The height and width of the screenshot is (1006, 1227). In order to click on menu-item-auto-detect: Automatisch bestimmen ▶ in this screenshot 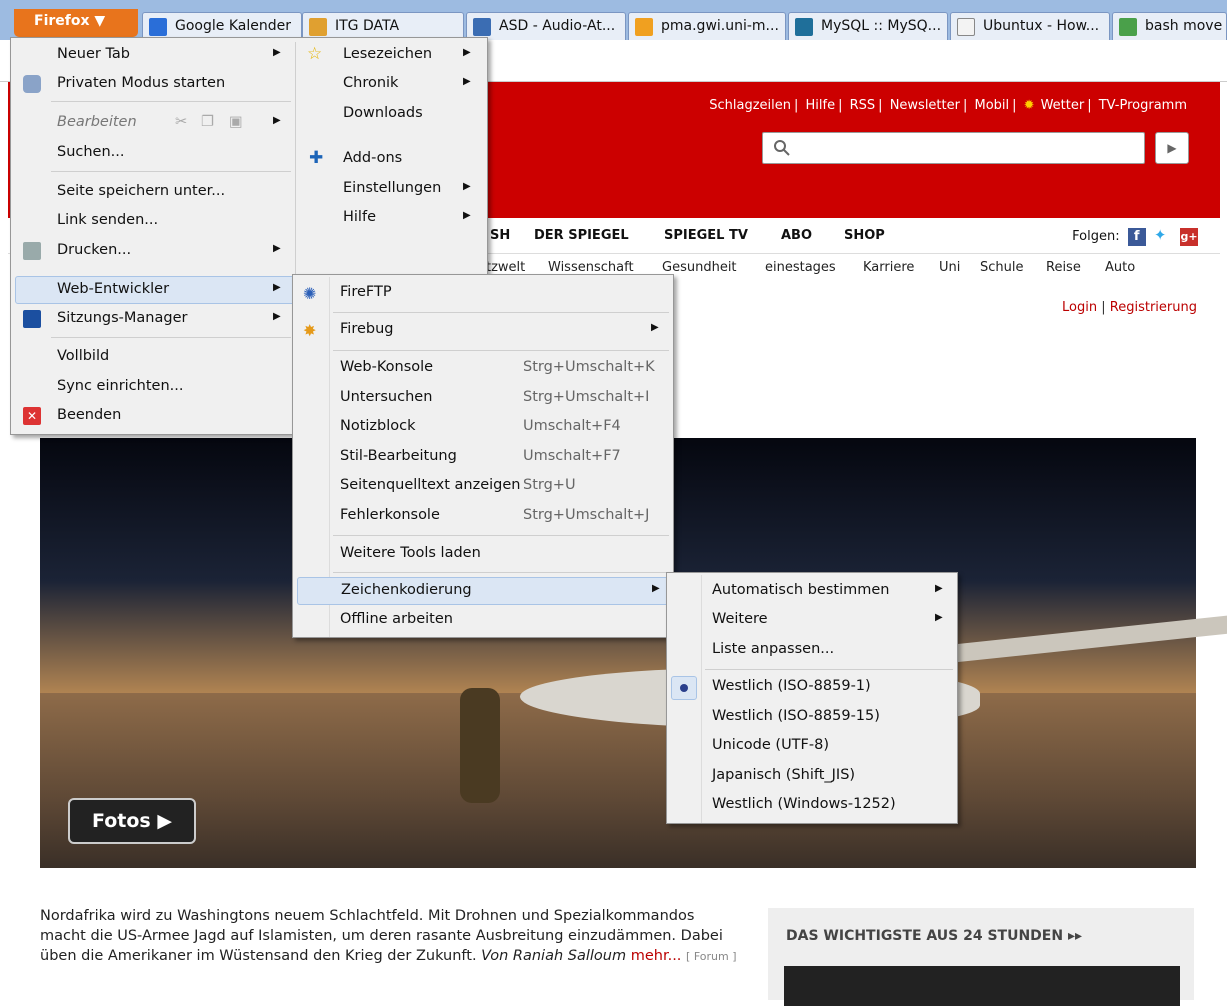, I will do `click(812, 592)`.